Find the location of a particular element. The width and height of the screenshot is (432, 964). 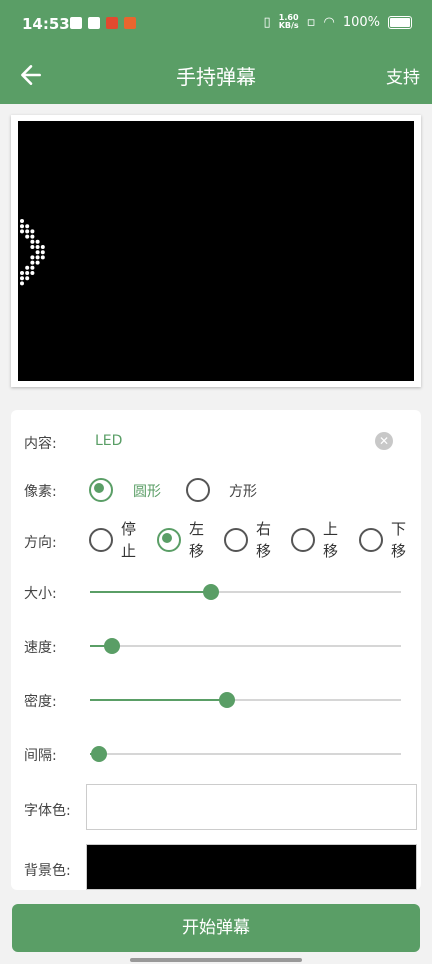

size-slider-thumb is located at coordinates (211, 592).